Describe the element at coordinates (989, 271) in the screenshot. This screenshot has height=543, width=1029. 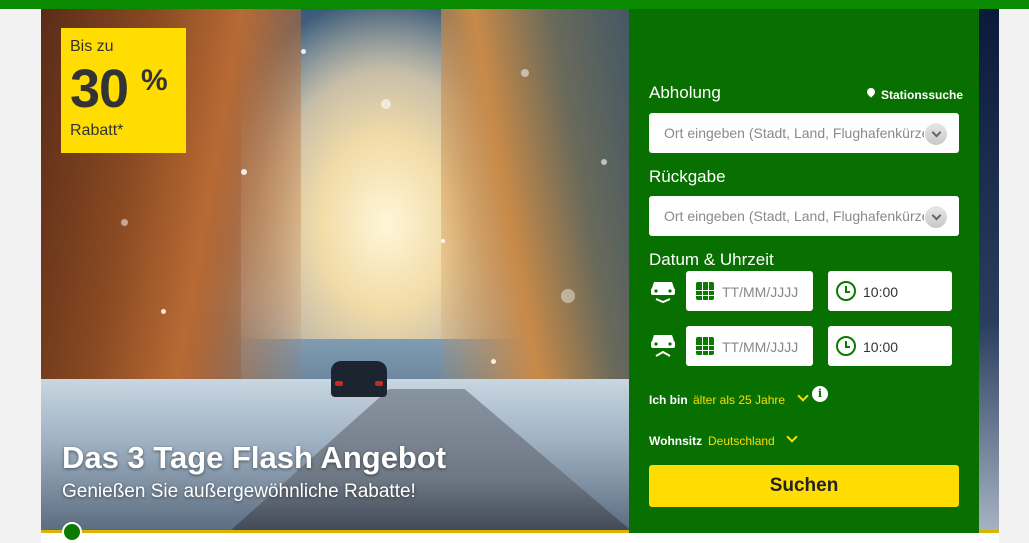
I see `hero-right-edge` at that location.